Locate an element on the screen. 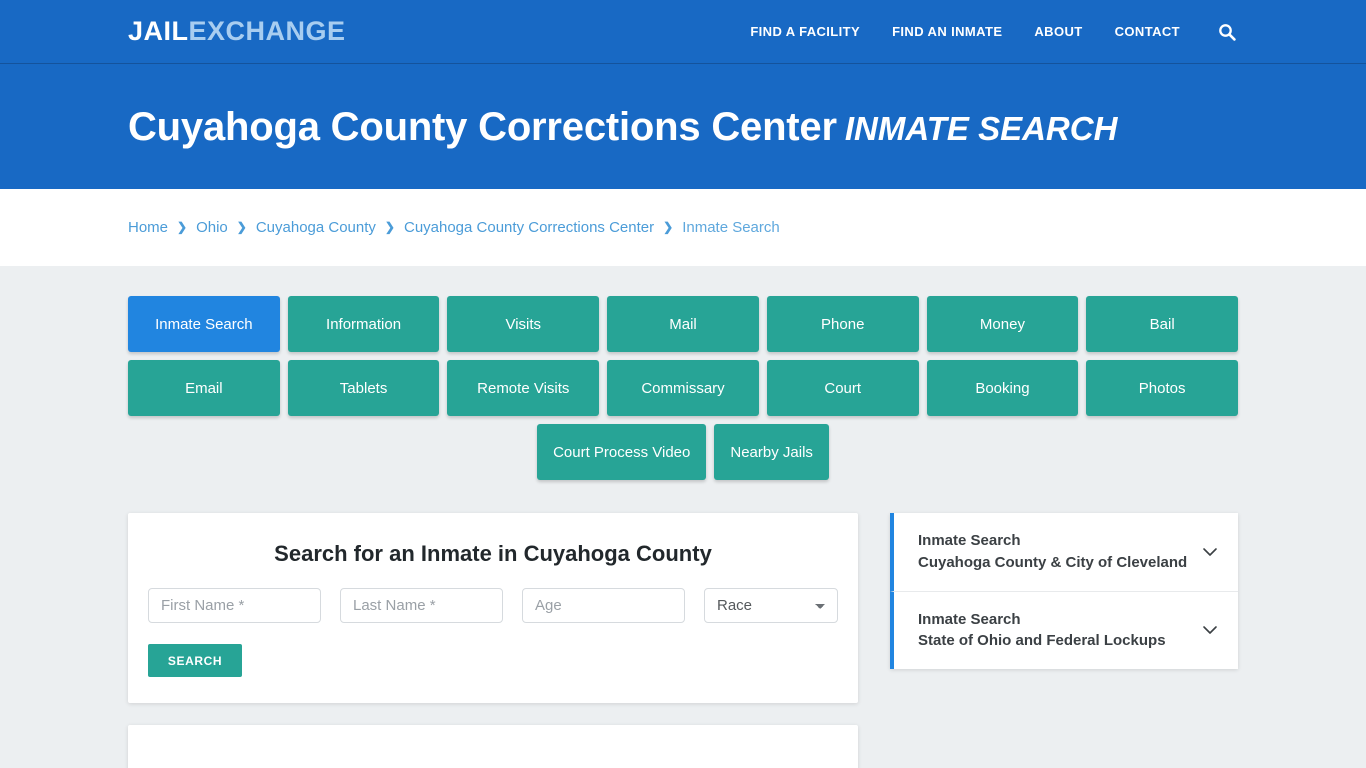  nav-link-about: ABOUT is located at coordinates (1058, 31).